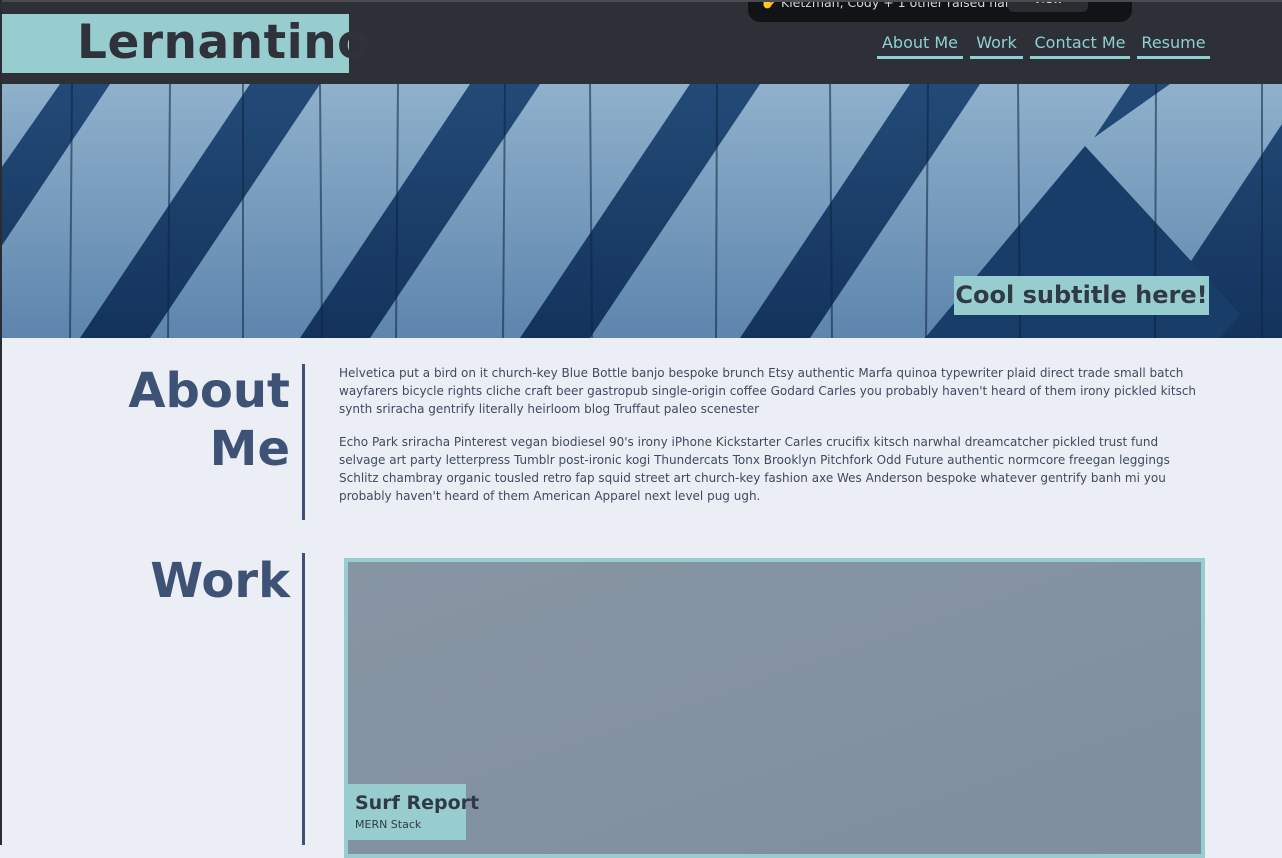 This screenshot has width=1282, height=858. Describe the element at coordinates (209, 420) in the screenshot. I see `about-title: About Me` at that location.